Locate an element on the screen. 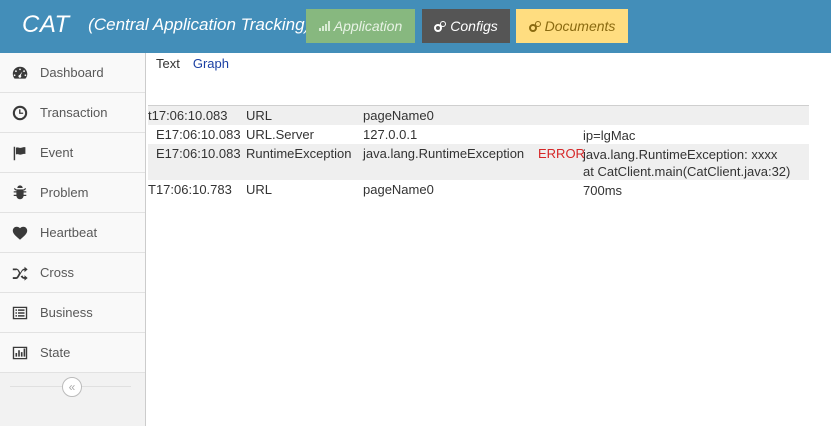 The image size is (831, 426). brand: CAT (Central Application Tracking) is located at coordinates (166, 25).